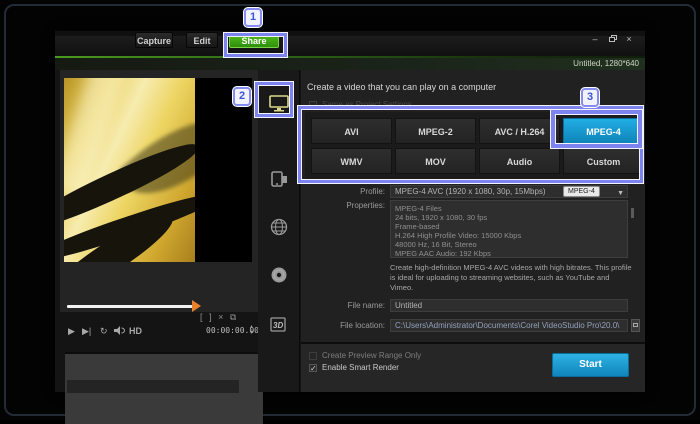 The image size is (700, 424). Describe the element at coordinates (220, 317) in the screenshot. I see `clear-marks-icon: ×` at that location.